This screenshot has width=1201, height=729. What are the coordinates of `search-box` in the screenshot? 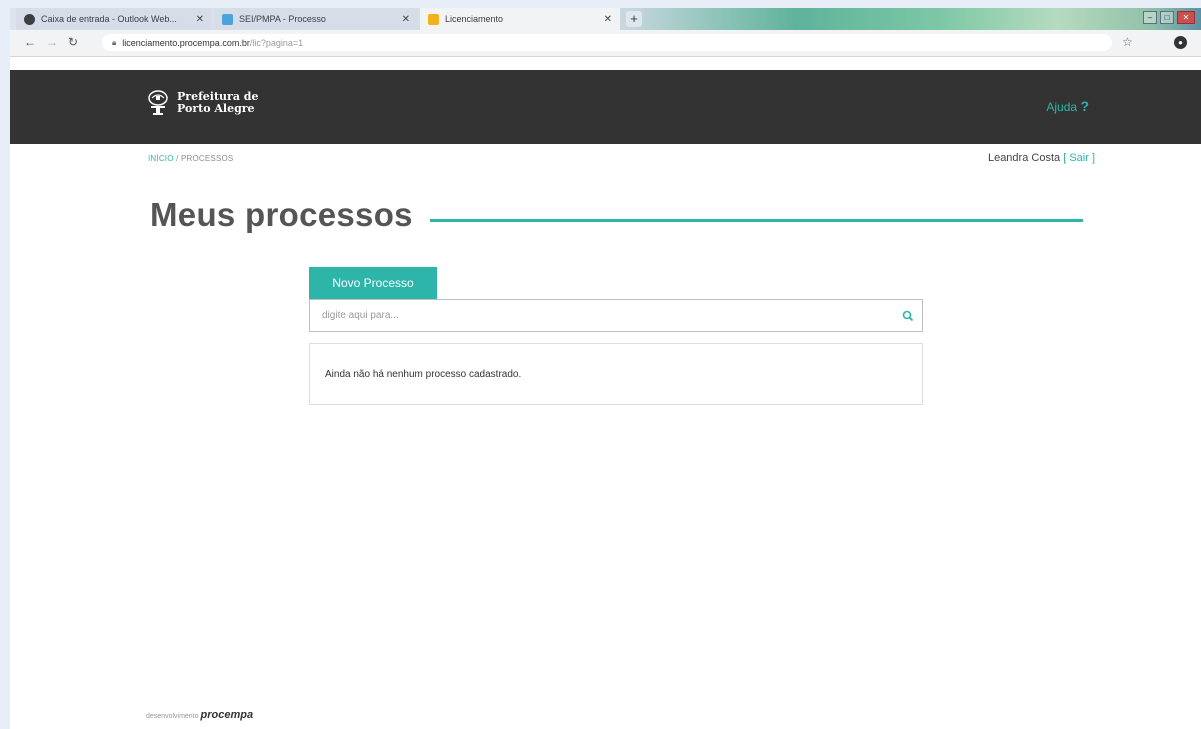 It's located at (616, 315).